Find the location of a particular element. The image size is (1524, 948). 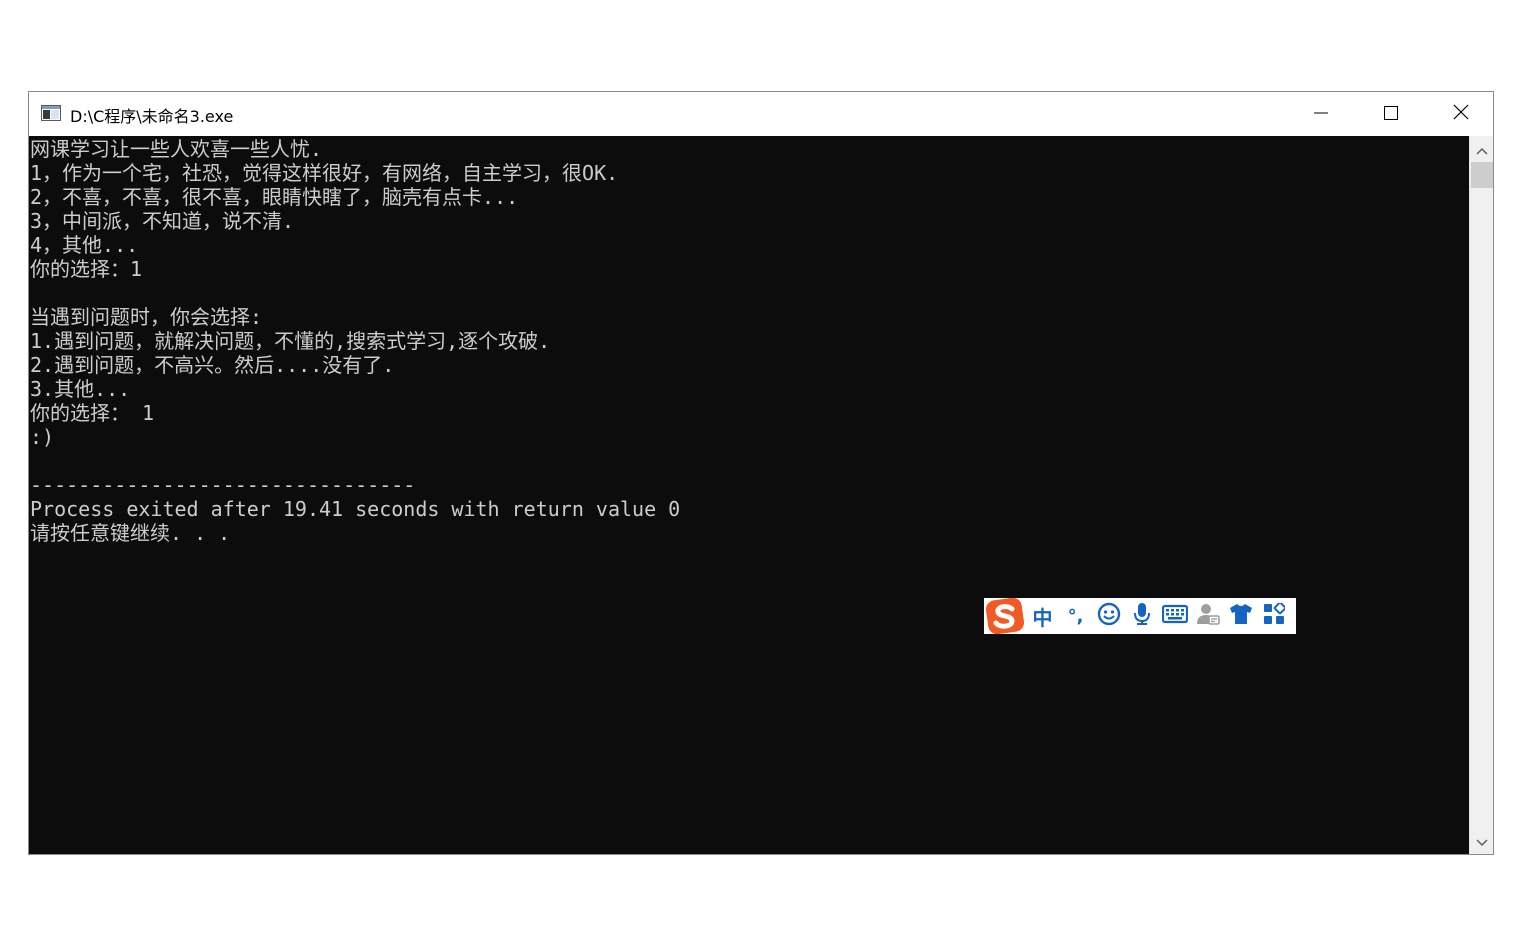

ime-emoji-button is located at coordinates (1108, 616).